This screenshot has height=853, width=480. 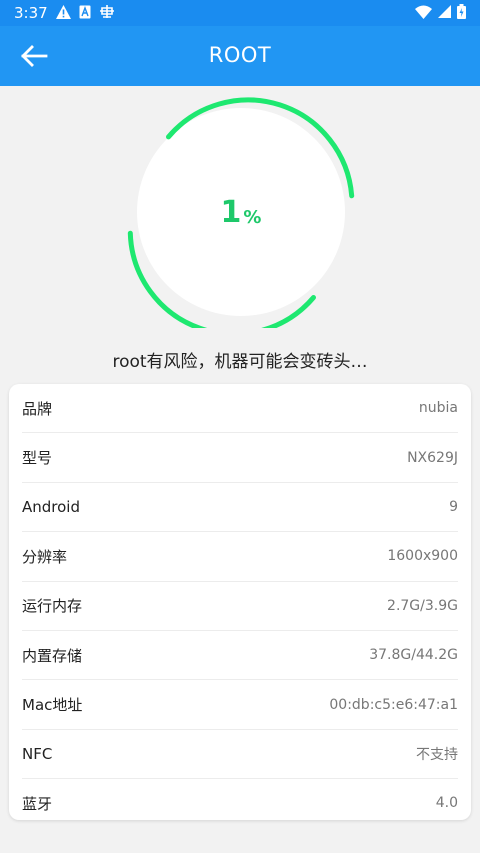 What do you see at coordinates (240, 13) in the screenshot?
I see `status-bar: 3:37` at bounding box center [240, 13].